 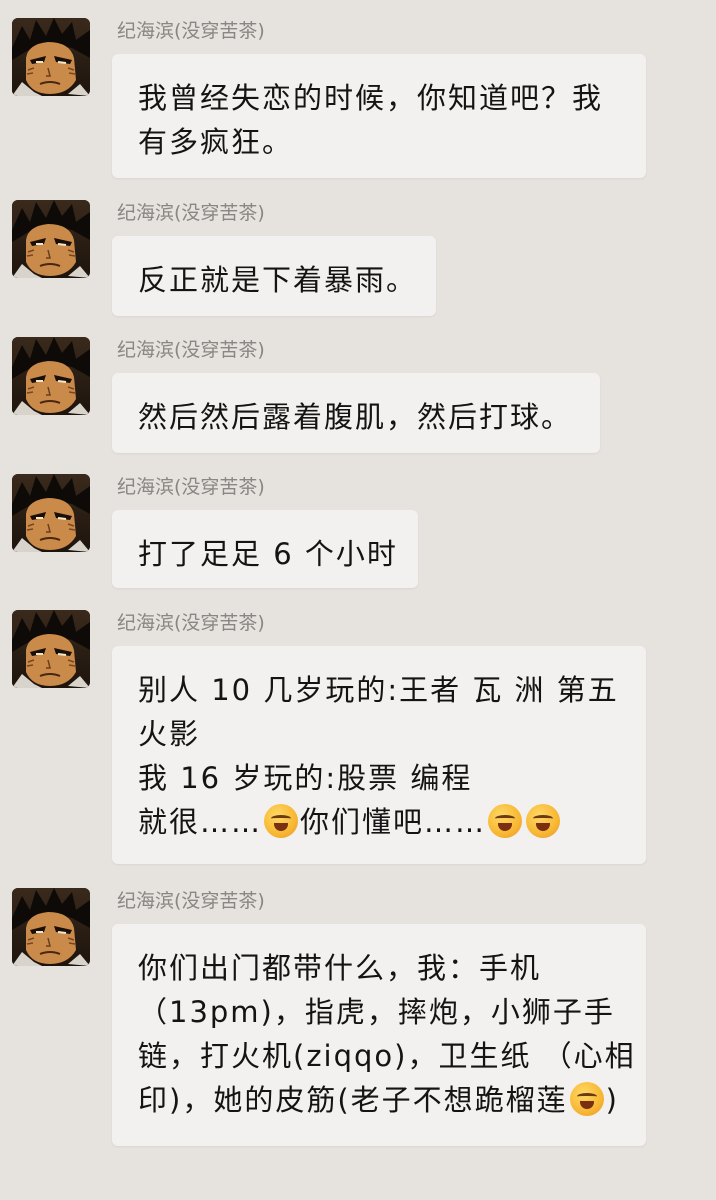 What do you see at coordinates (376, 1012) in the screenshot?
I see `message-text: （13pm)，指虎，摔炮，小狮子手` at bounding box center [376, 1012].